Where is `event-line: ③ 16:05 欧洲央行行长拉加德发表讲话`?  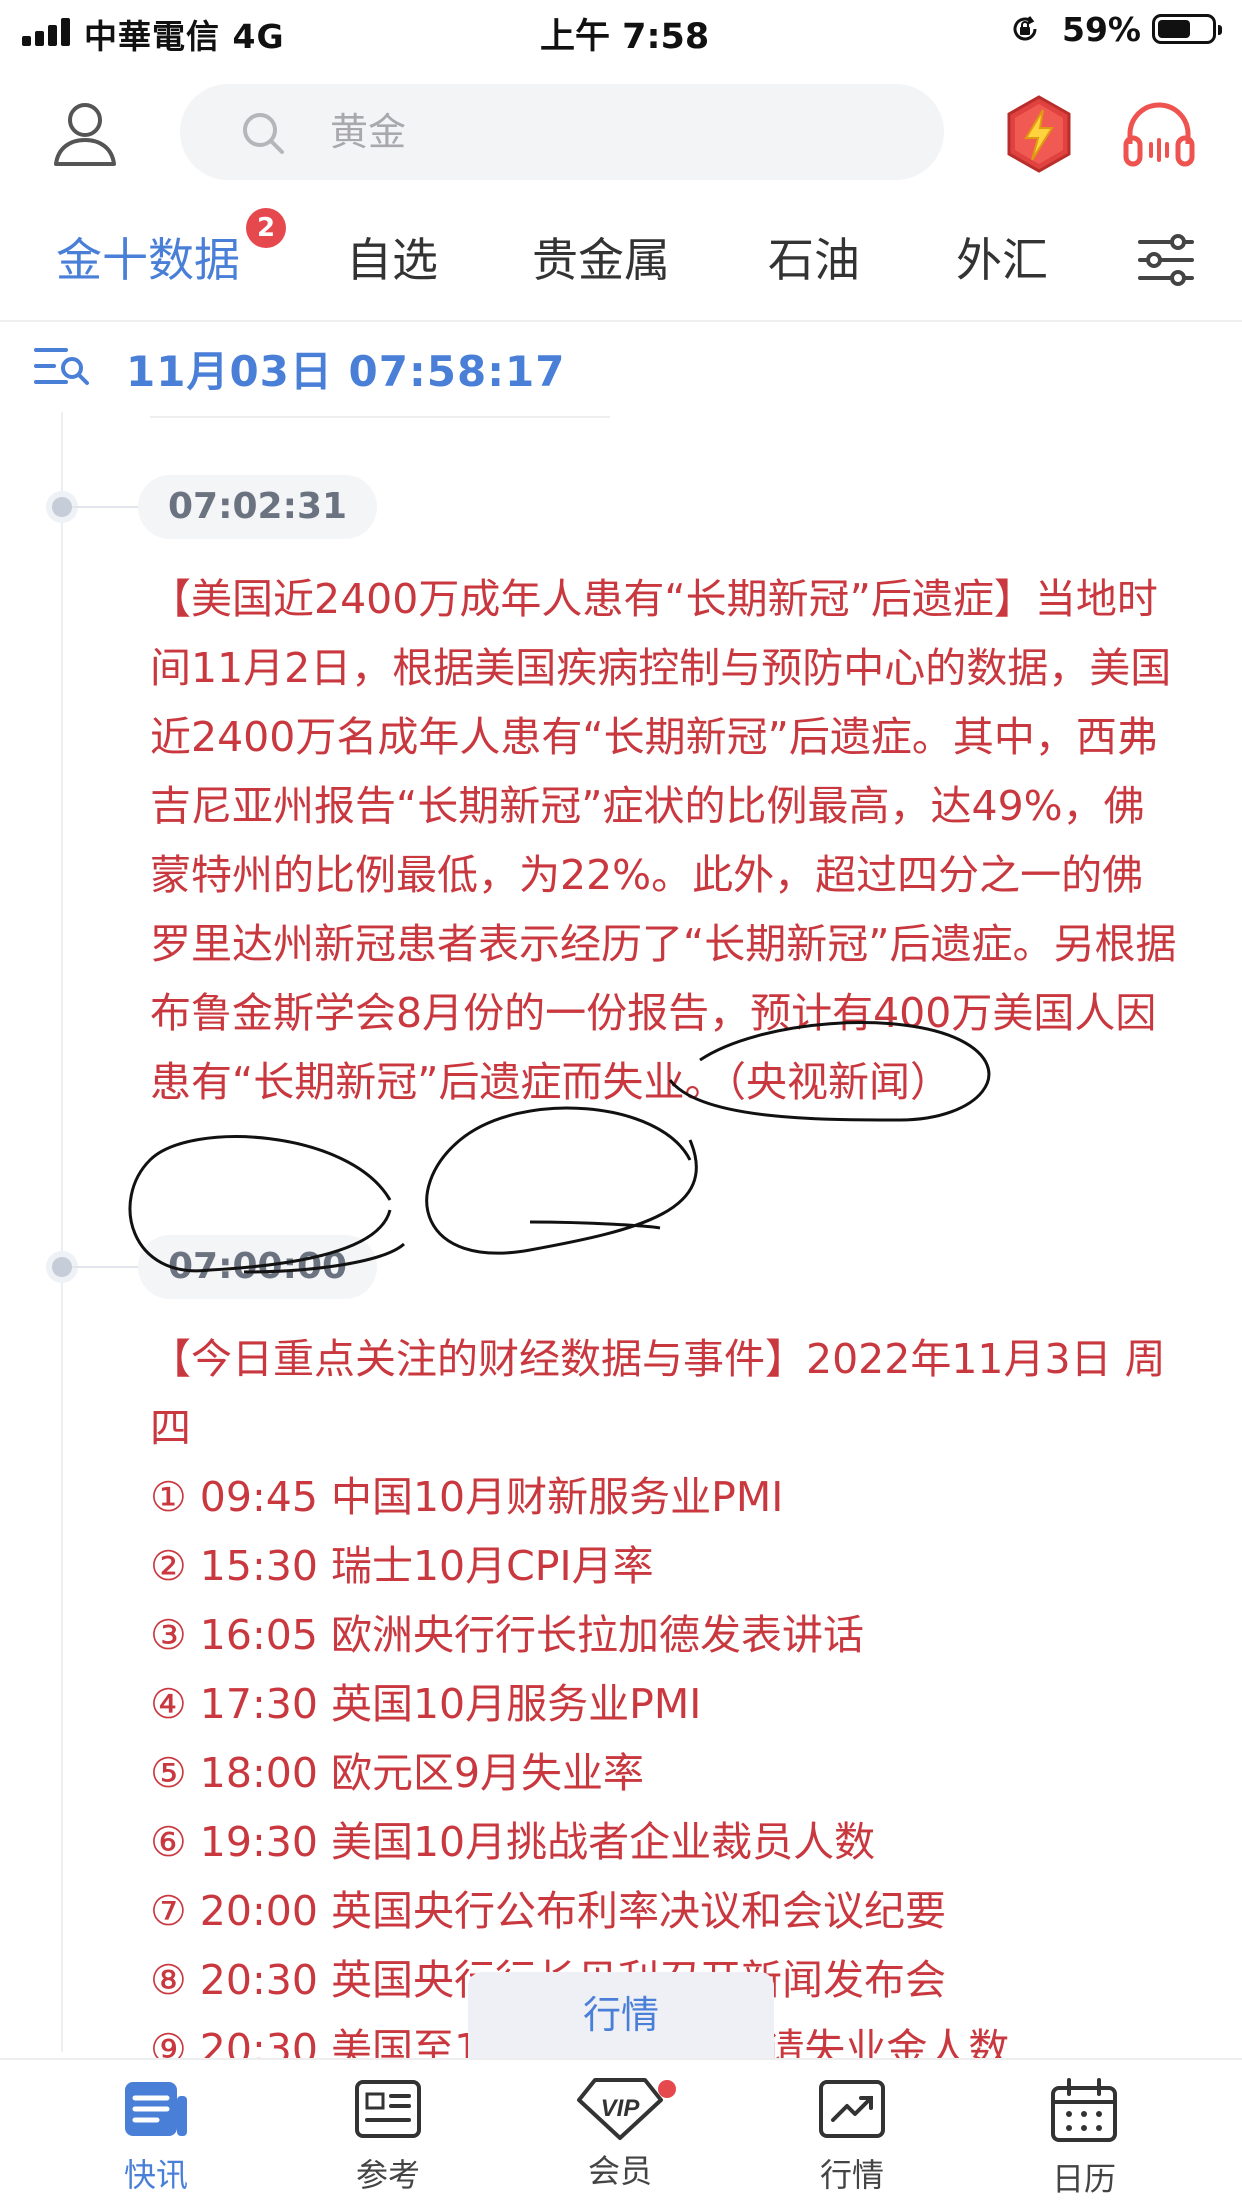
event-line: ③ 16:05 欧洲央行行长拉加德发表讲话 is located at coordinates (507, 1635).